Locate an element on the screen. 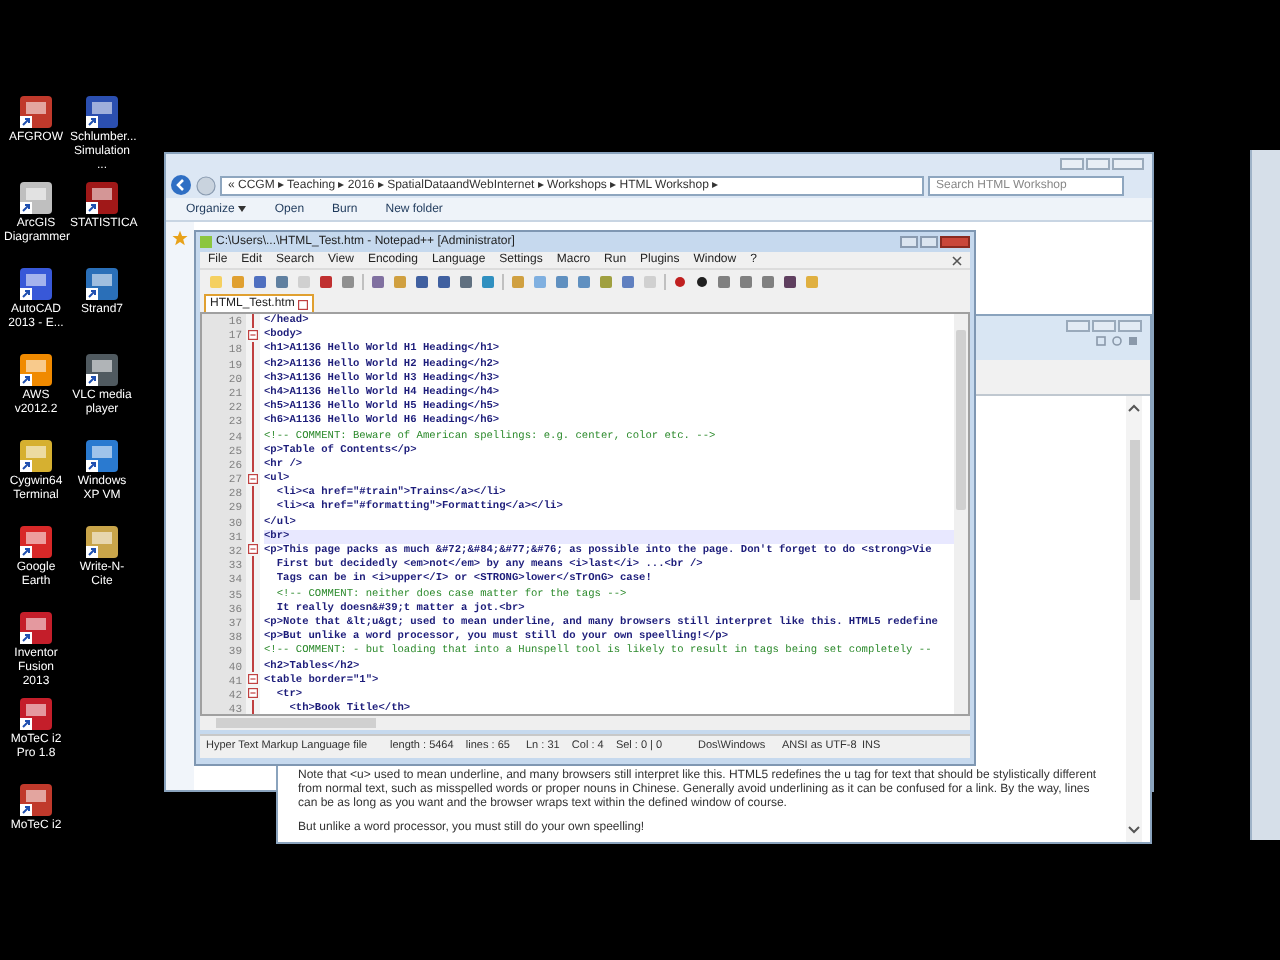  back-button is located at coordinates (181, 185).